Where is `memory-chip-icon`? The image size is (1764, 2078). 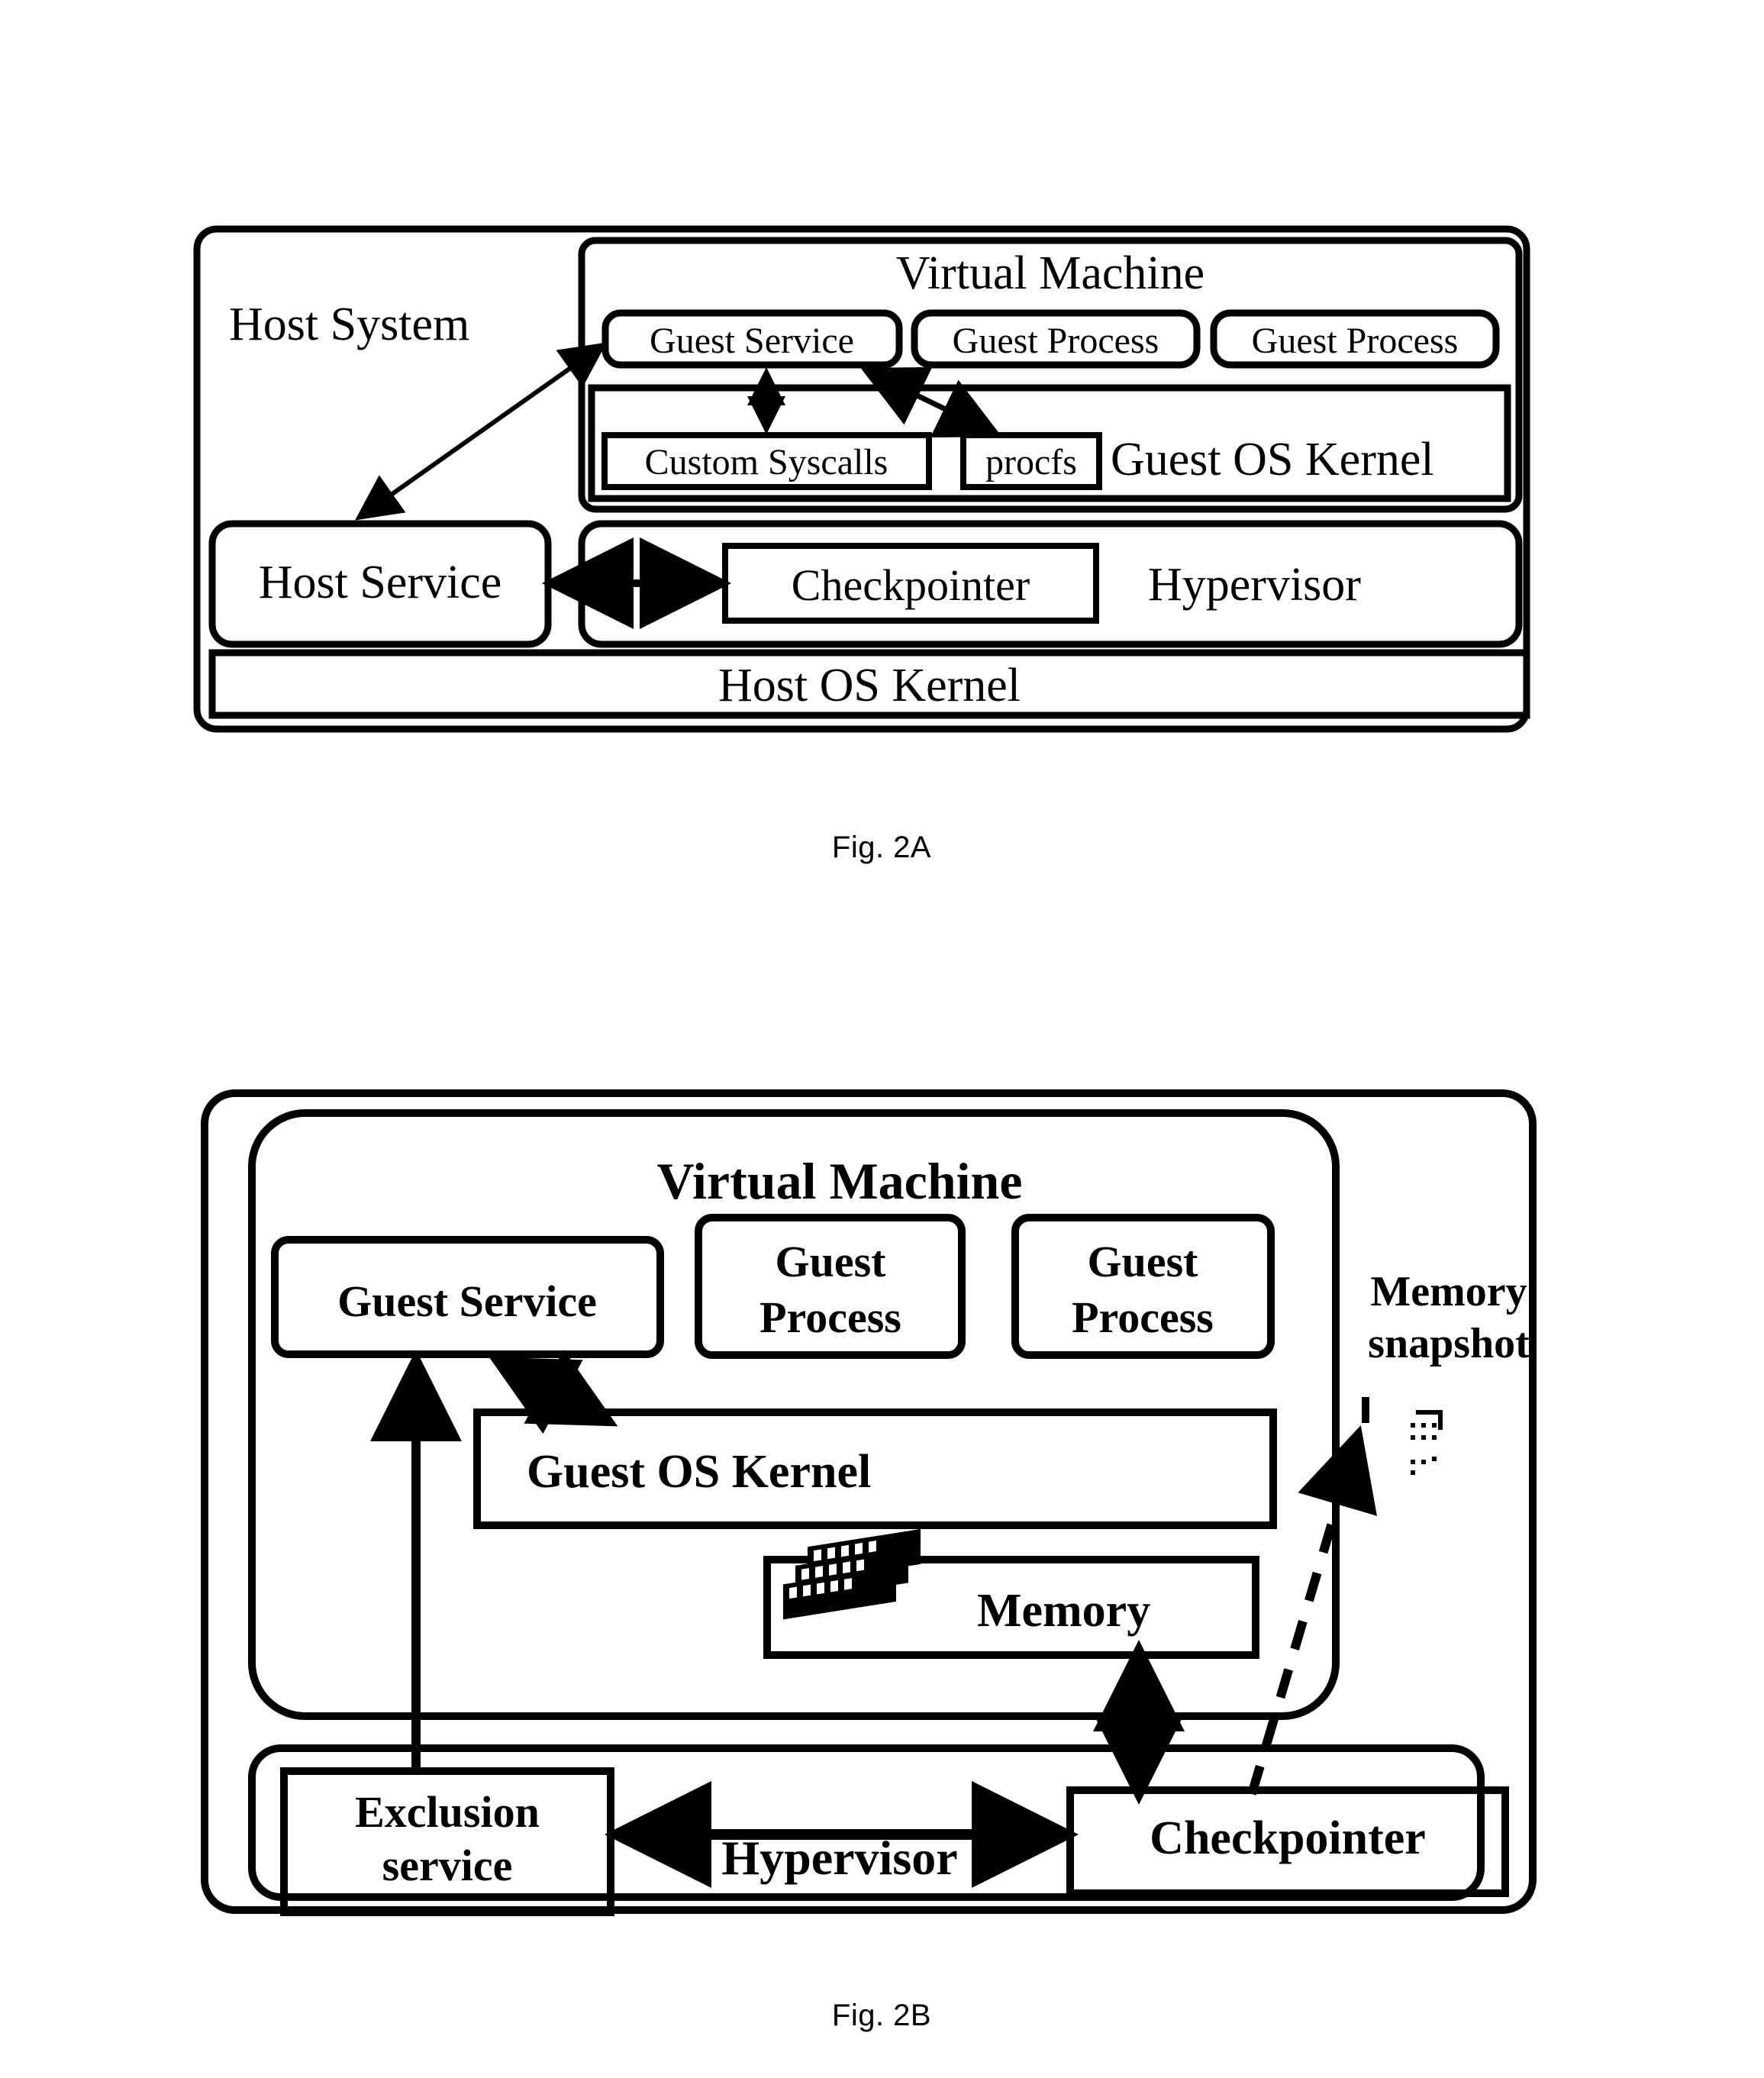 memory-chip-icon is located at coordinates (852, 1574).